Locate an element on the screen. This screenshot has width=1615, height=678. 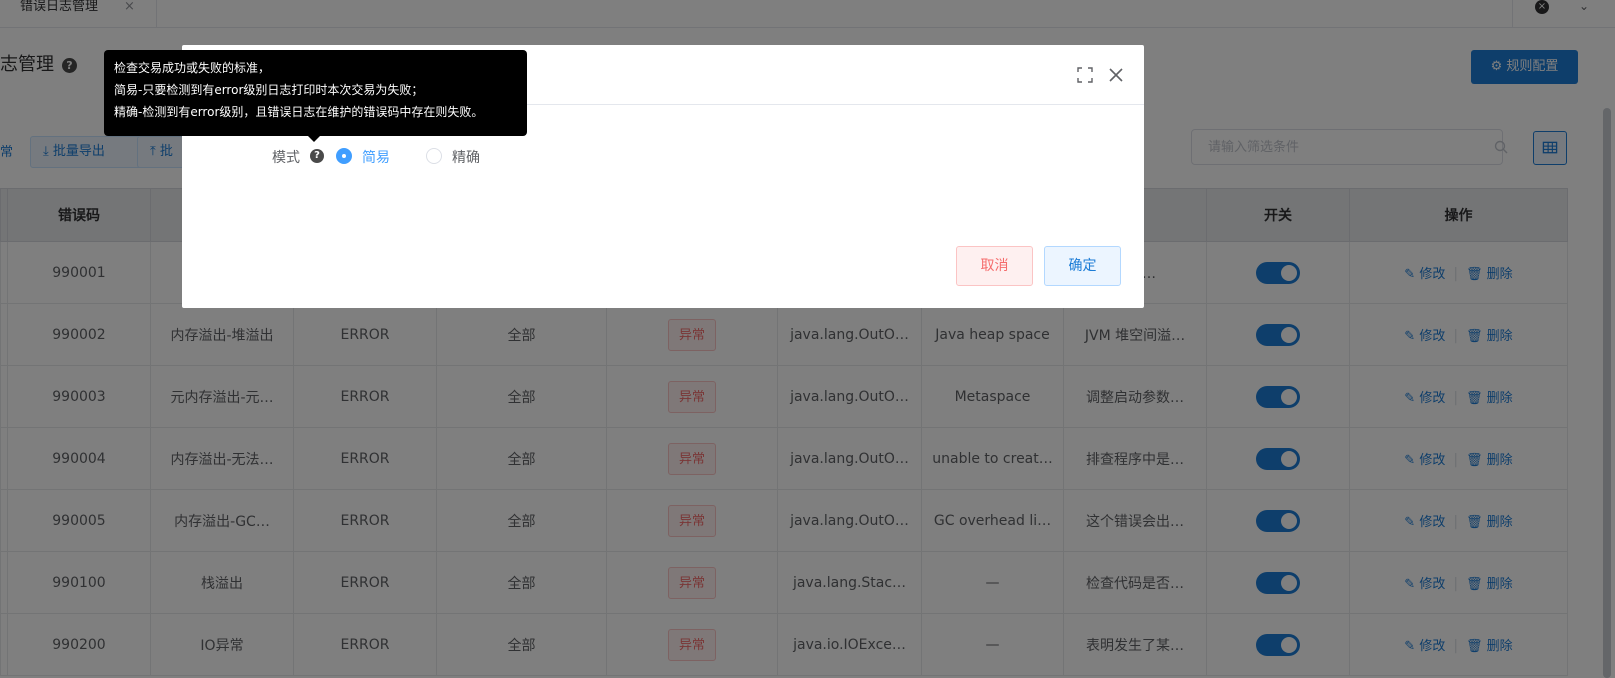
confirm-button: 确定 is located at coordinates (1082, 266).